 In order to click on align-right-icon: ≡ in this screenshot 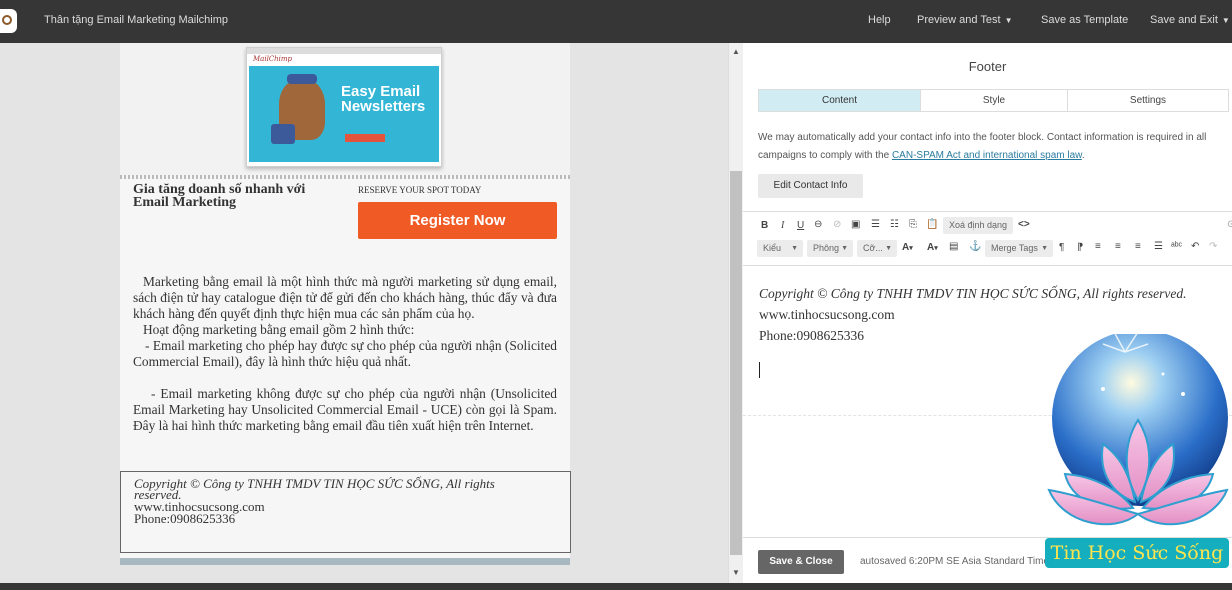, I will do `click(1138, 246)`.